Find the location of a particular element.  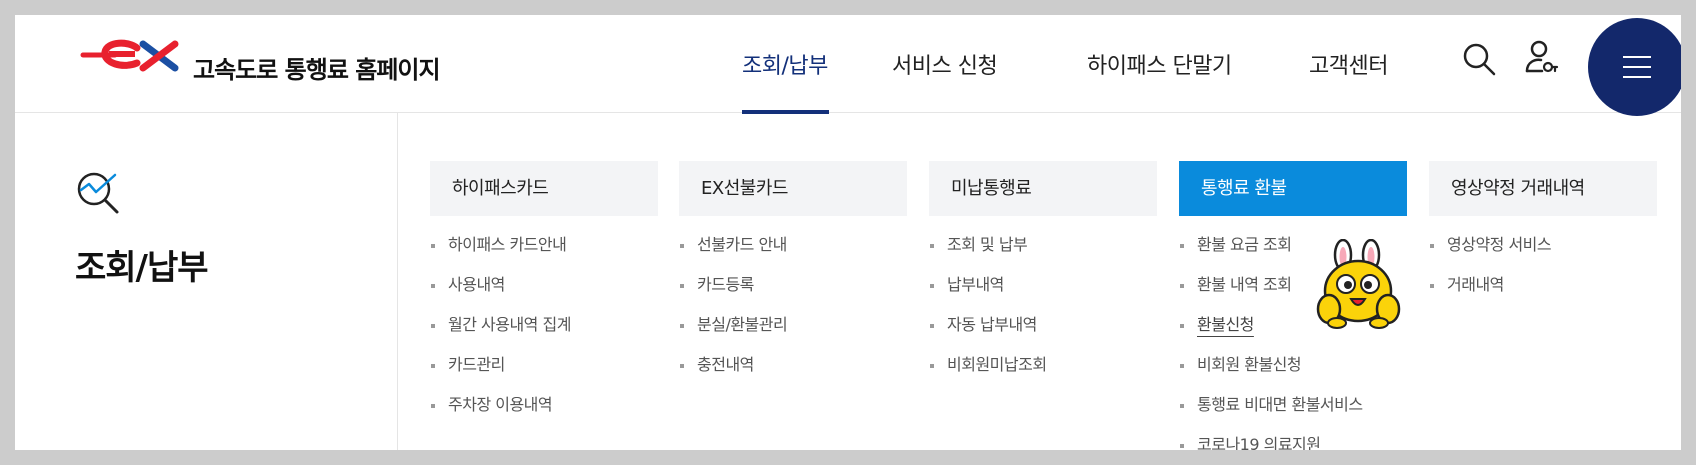

search-chart-icon is located at coordinates (98, 193).